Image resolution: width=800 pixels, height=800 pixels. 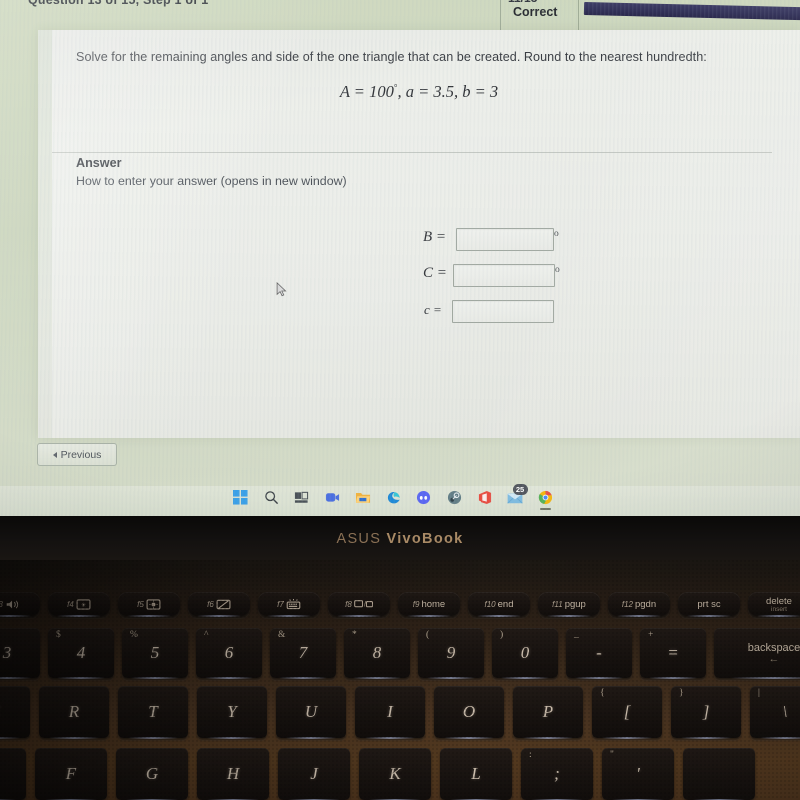 I want to click on key-u: U, so click(x=311, y=712).